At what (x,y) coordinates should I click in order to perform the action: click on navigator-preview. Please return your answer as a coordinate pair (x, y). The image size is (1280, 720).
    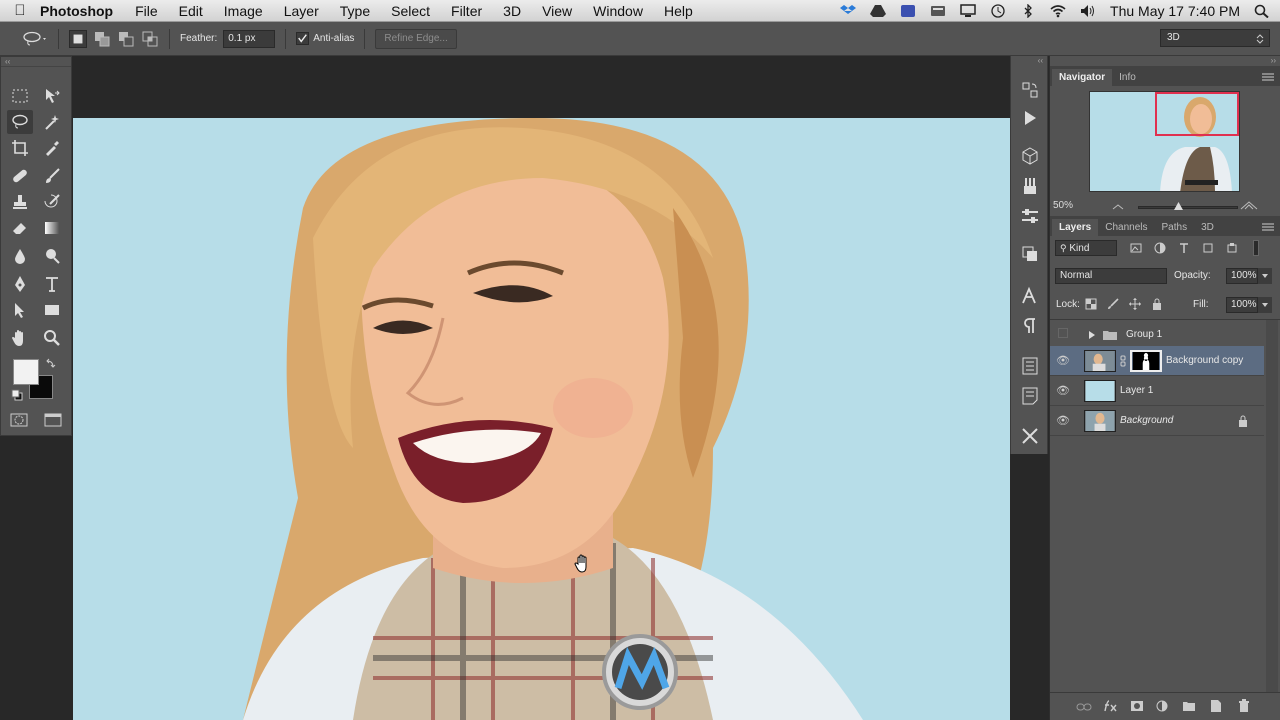
    Looking at the image, I should click on (1164, 141).